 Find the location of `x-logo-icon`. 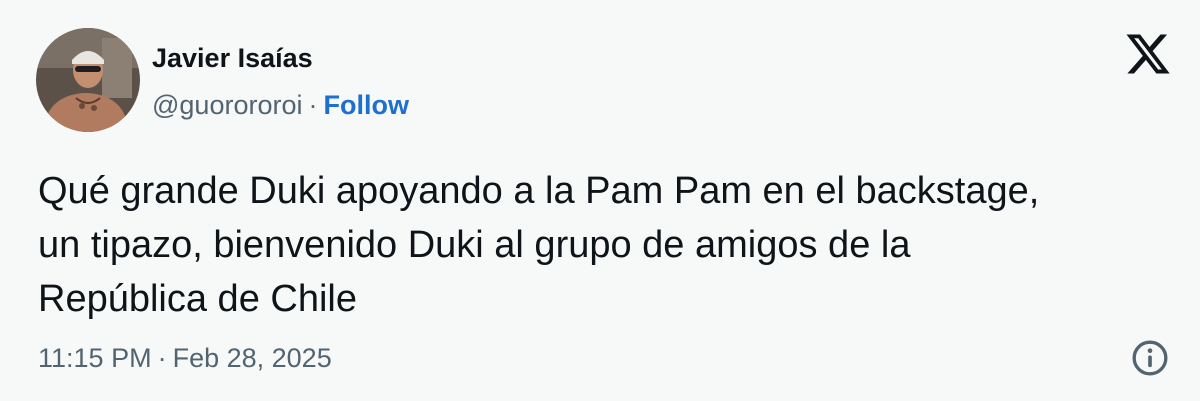

x-logo-icon is located at coordinates (1148, 54).